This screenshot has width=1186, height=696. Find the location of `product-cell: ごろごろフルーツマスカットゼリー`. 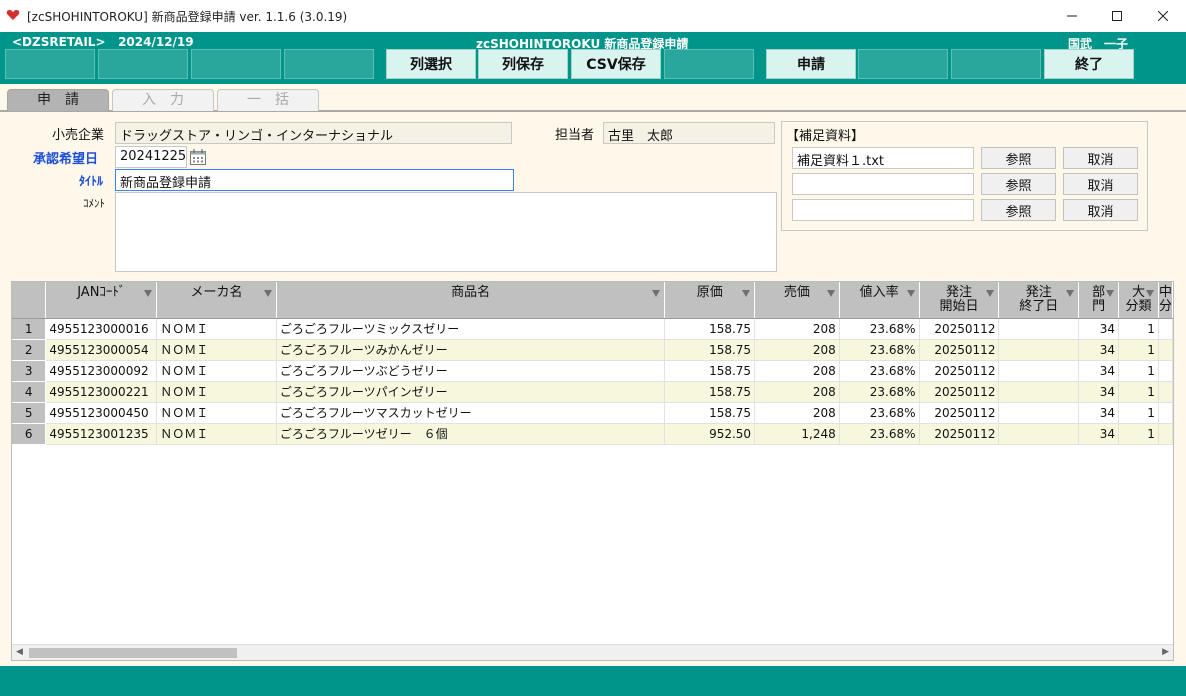

product-cell: ごろごろフルーツマスカットゼリー is located at coordinates (471, 413).